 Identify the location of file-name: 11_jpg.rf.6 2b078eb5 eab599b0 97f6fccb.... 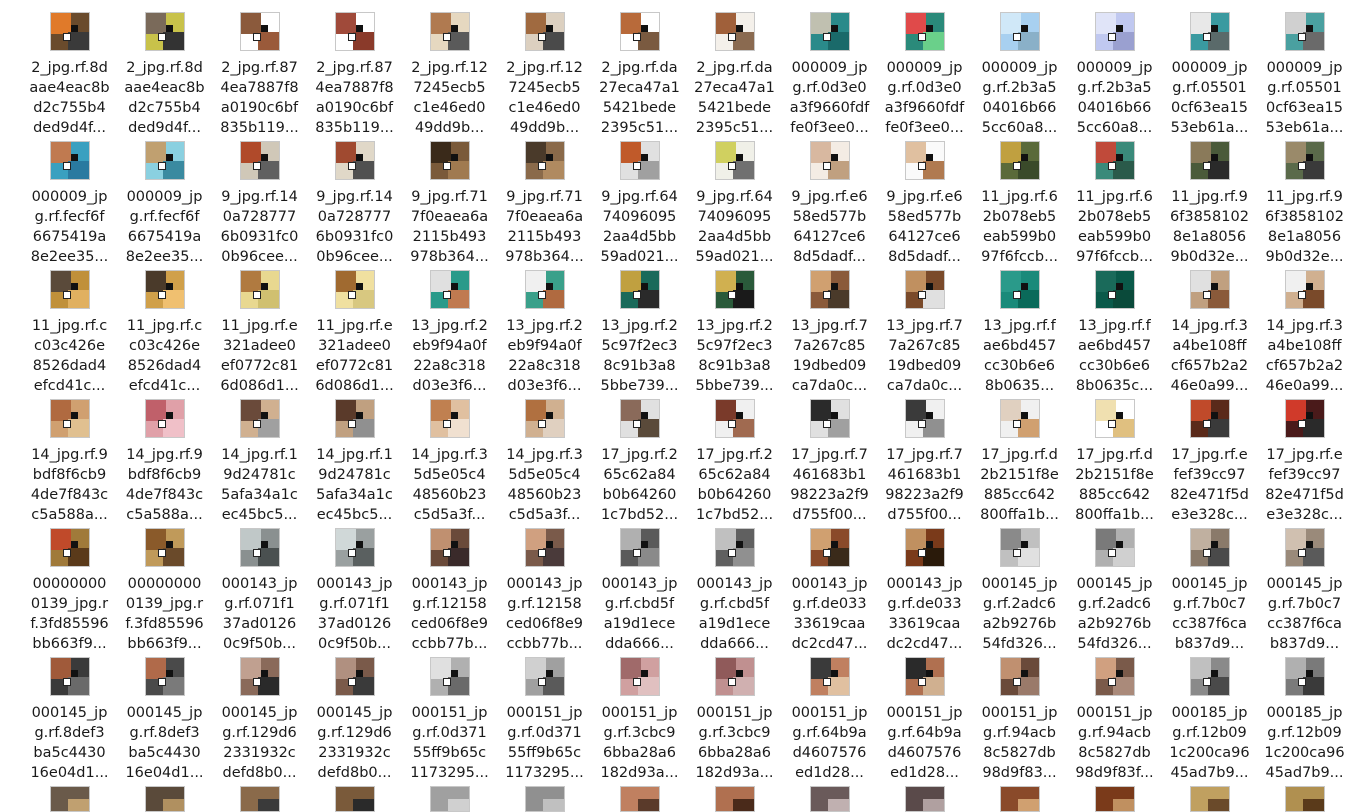
(1115, 226).